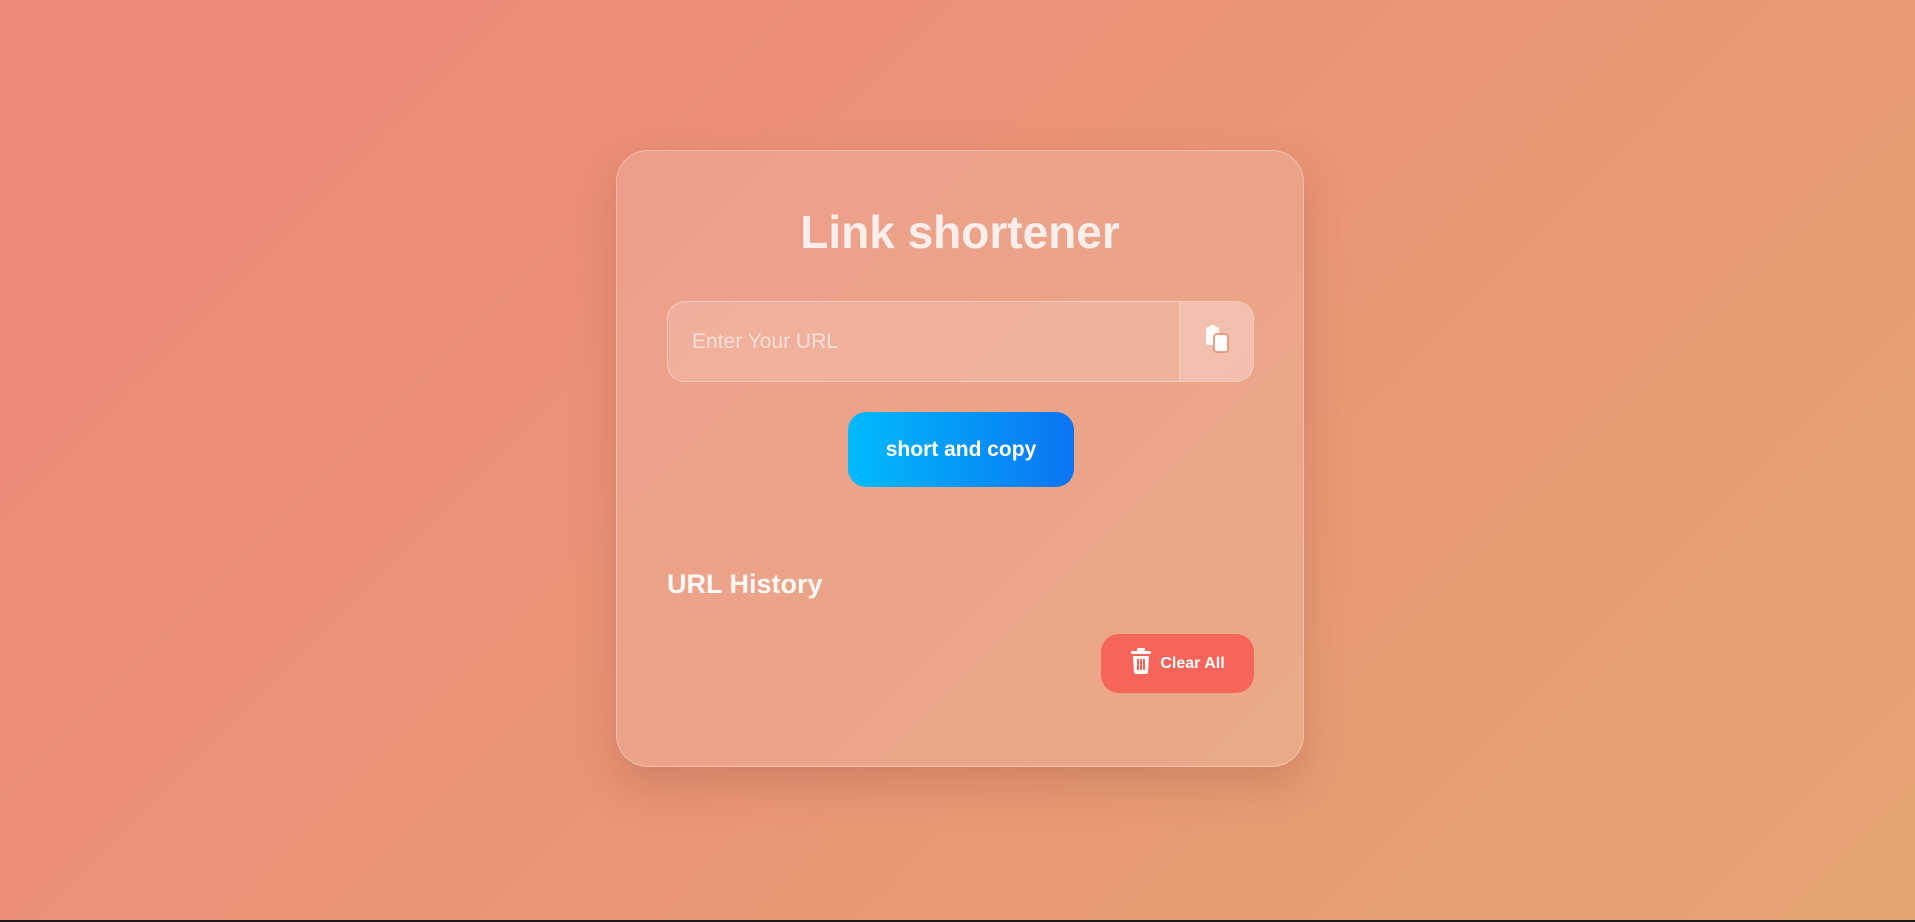 The width and height of the screenshot is (1915, 922). Describe the element at coordinates (1141, 663) in the screenshot. I see `trash-icon` at that location.